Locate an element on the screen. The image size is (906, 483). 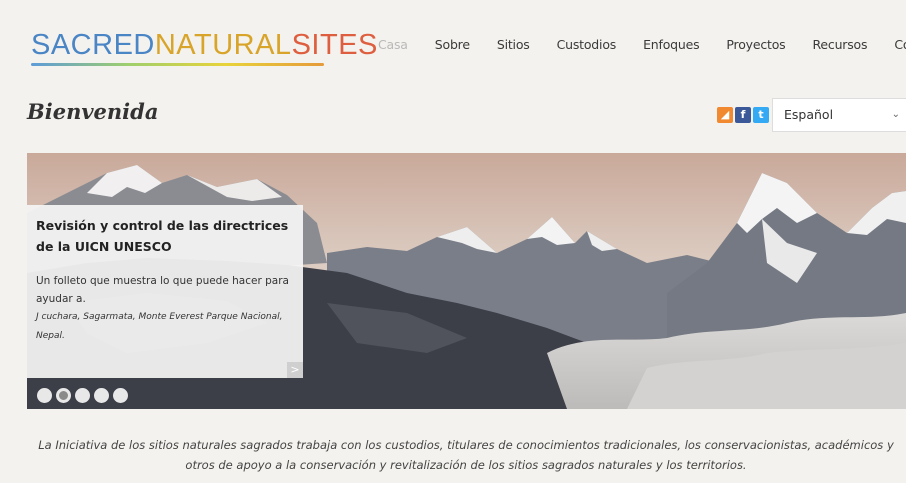
page-title: Bienvenida is located at coordinates (93, 111).